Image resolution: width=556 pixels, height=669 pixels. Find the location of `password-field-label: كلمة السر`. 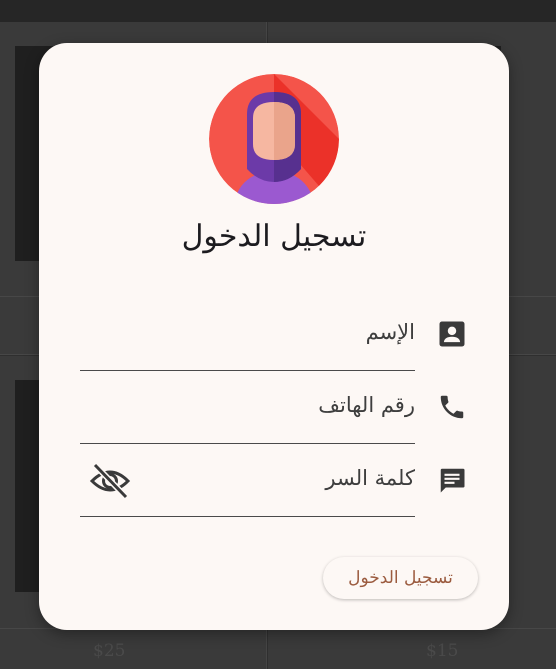

password-field-label: كلمة السر is located at coordinates (370, 478).